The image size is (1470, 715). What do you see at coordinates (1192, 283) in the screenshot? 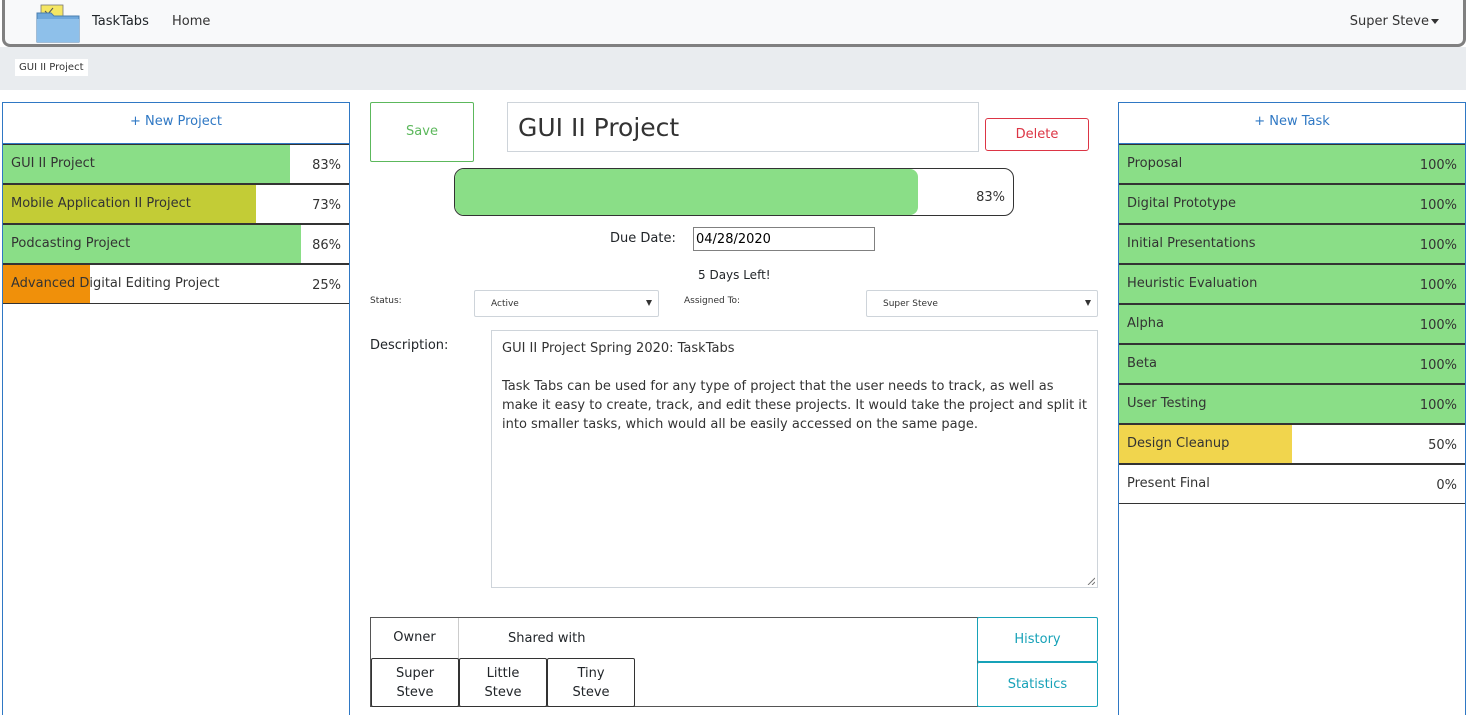
I see `task-item-name: Heuristic Evaluation` at bounding box center [1192, 283].